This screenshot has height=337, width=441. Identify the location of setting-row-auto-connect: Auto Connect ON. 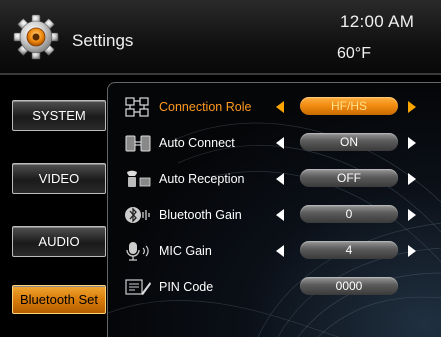
(274, 144).